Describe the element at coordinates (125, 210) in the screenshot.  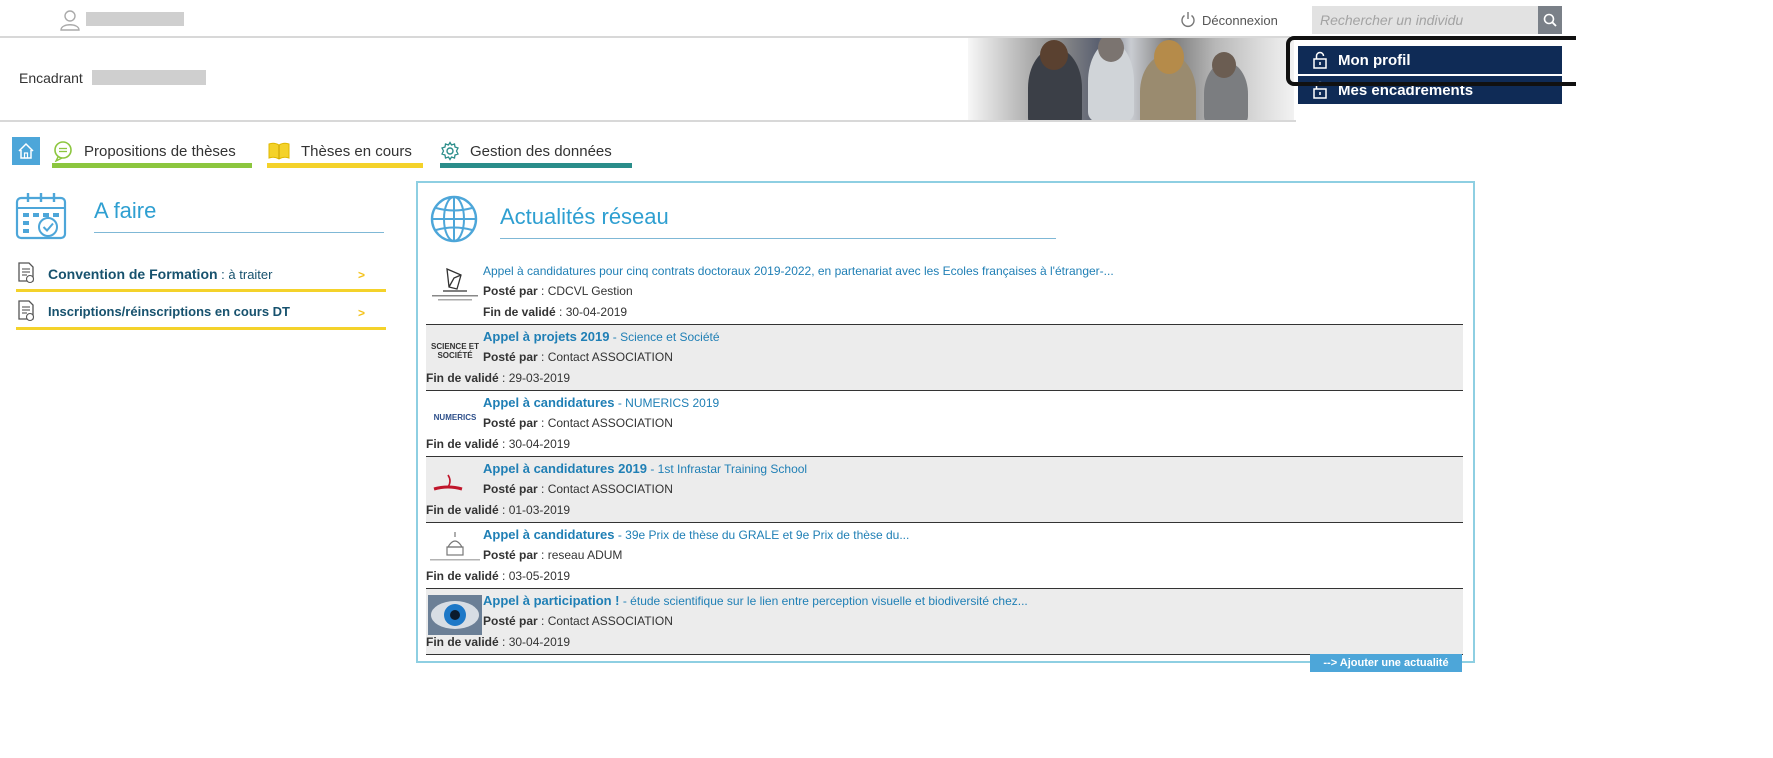
I see `todo-title: A faire` at that location.